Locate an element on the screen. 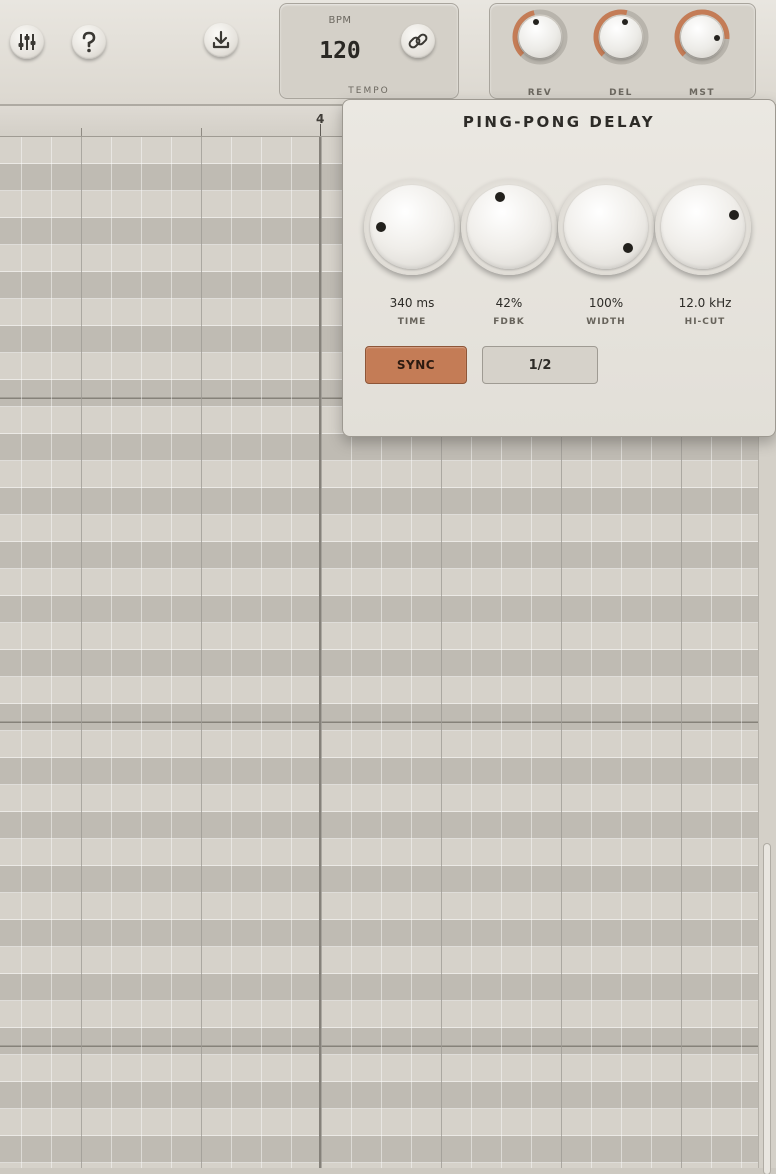 The width and height of the screenshot is (776, 1174). hi-cut-label: HI-CUT is located at coordinates (705, 322).